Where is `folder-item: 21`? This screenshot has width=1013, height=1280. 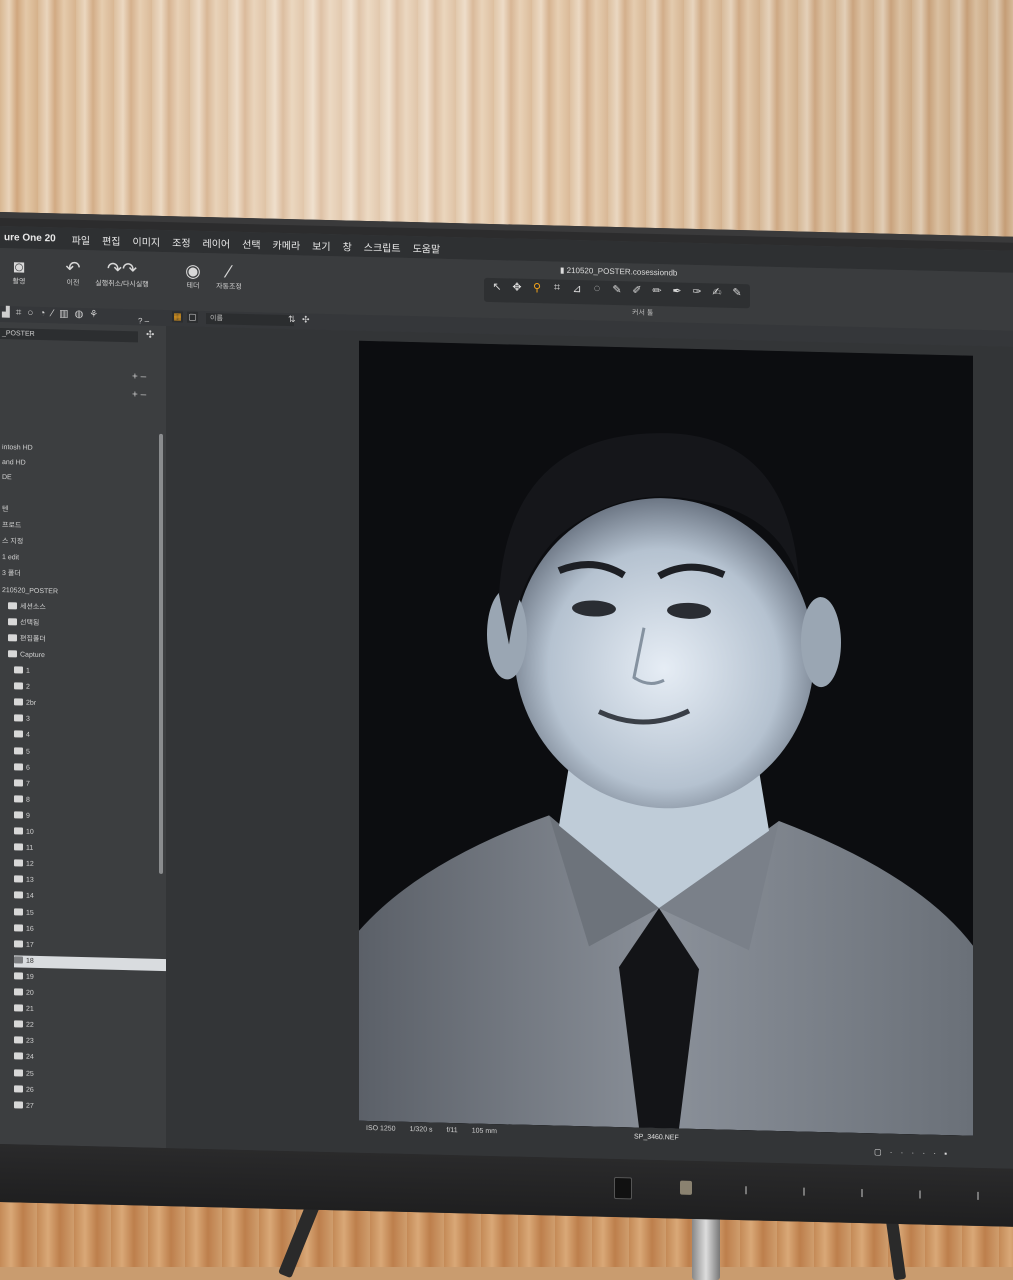
folder-item: 21 is located at coordinates (24, 1009).